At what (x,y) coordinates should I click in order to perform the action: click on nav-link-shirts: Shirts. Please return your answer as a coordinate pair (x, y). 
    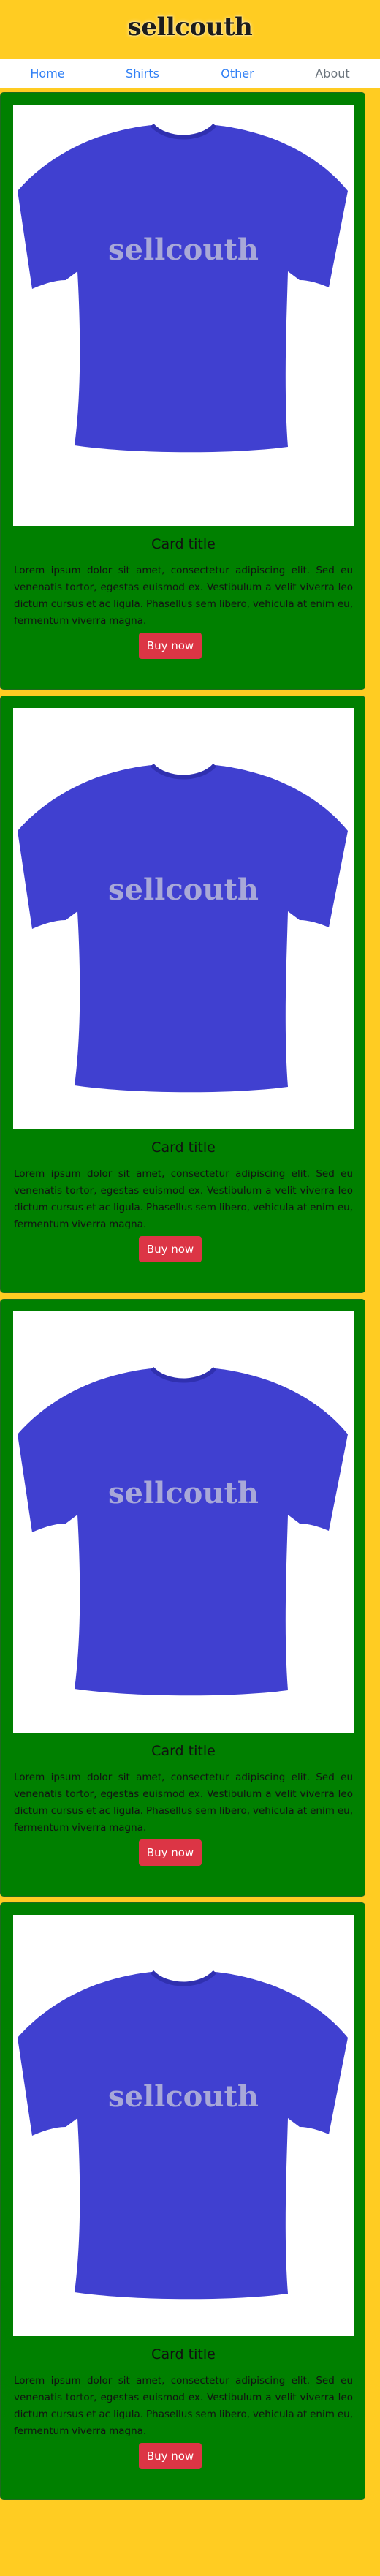
    Looking at the image, I should click on (142, 73).